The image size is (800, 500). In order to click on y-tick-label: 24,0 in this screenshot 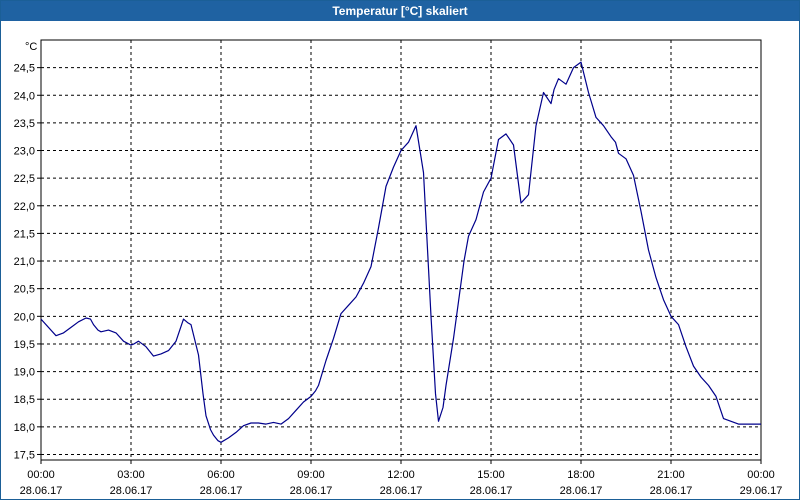, I will do `click(24, 96)`.